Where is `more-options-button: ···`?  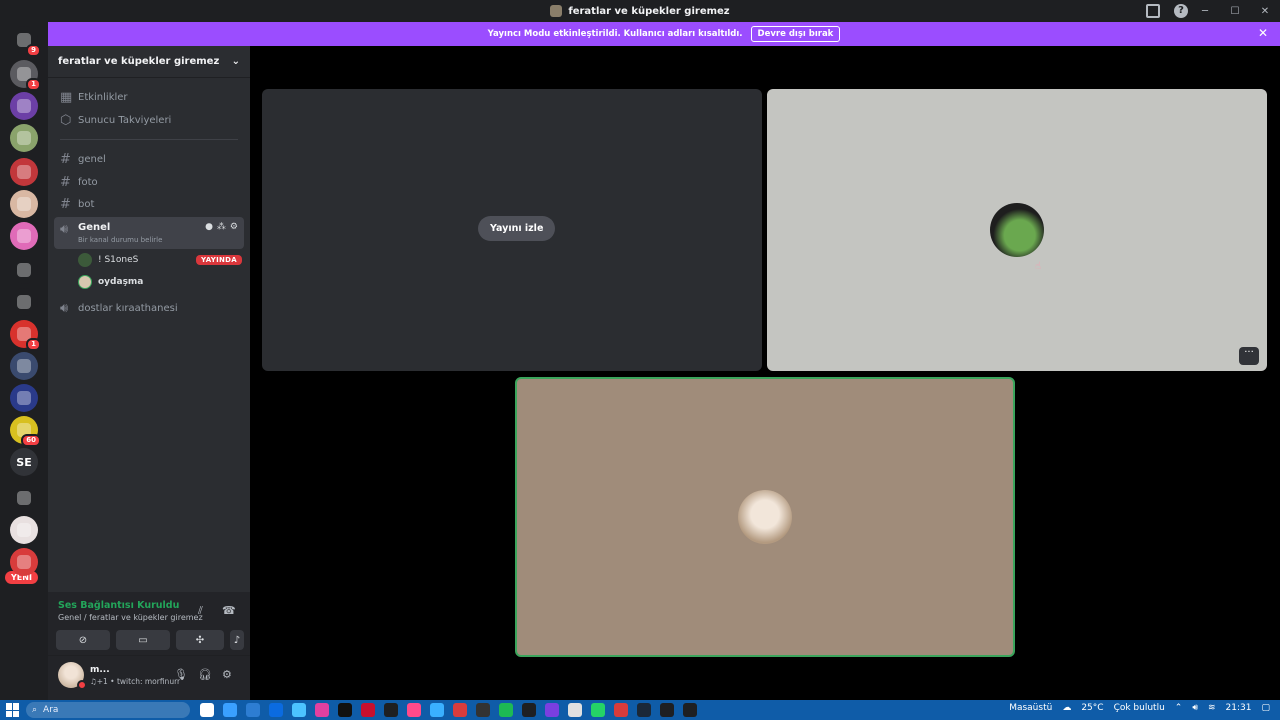
more-options-button: ··· is located at coordinates (1249, 356).